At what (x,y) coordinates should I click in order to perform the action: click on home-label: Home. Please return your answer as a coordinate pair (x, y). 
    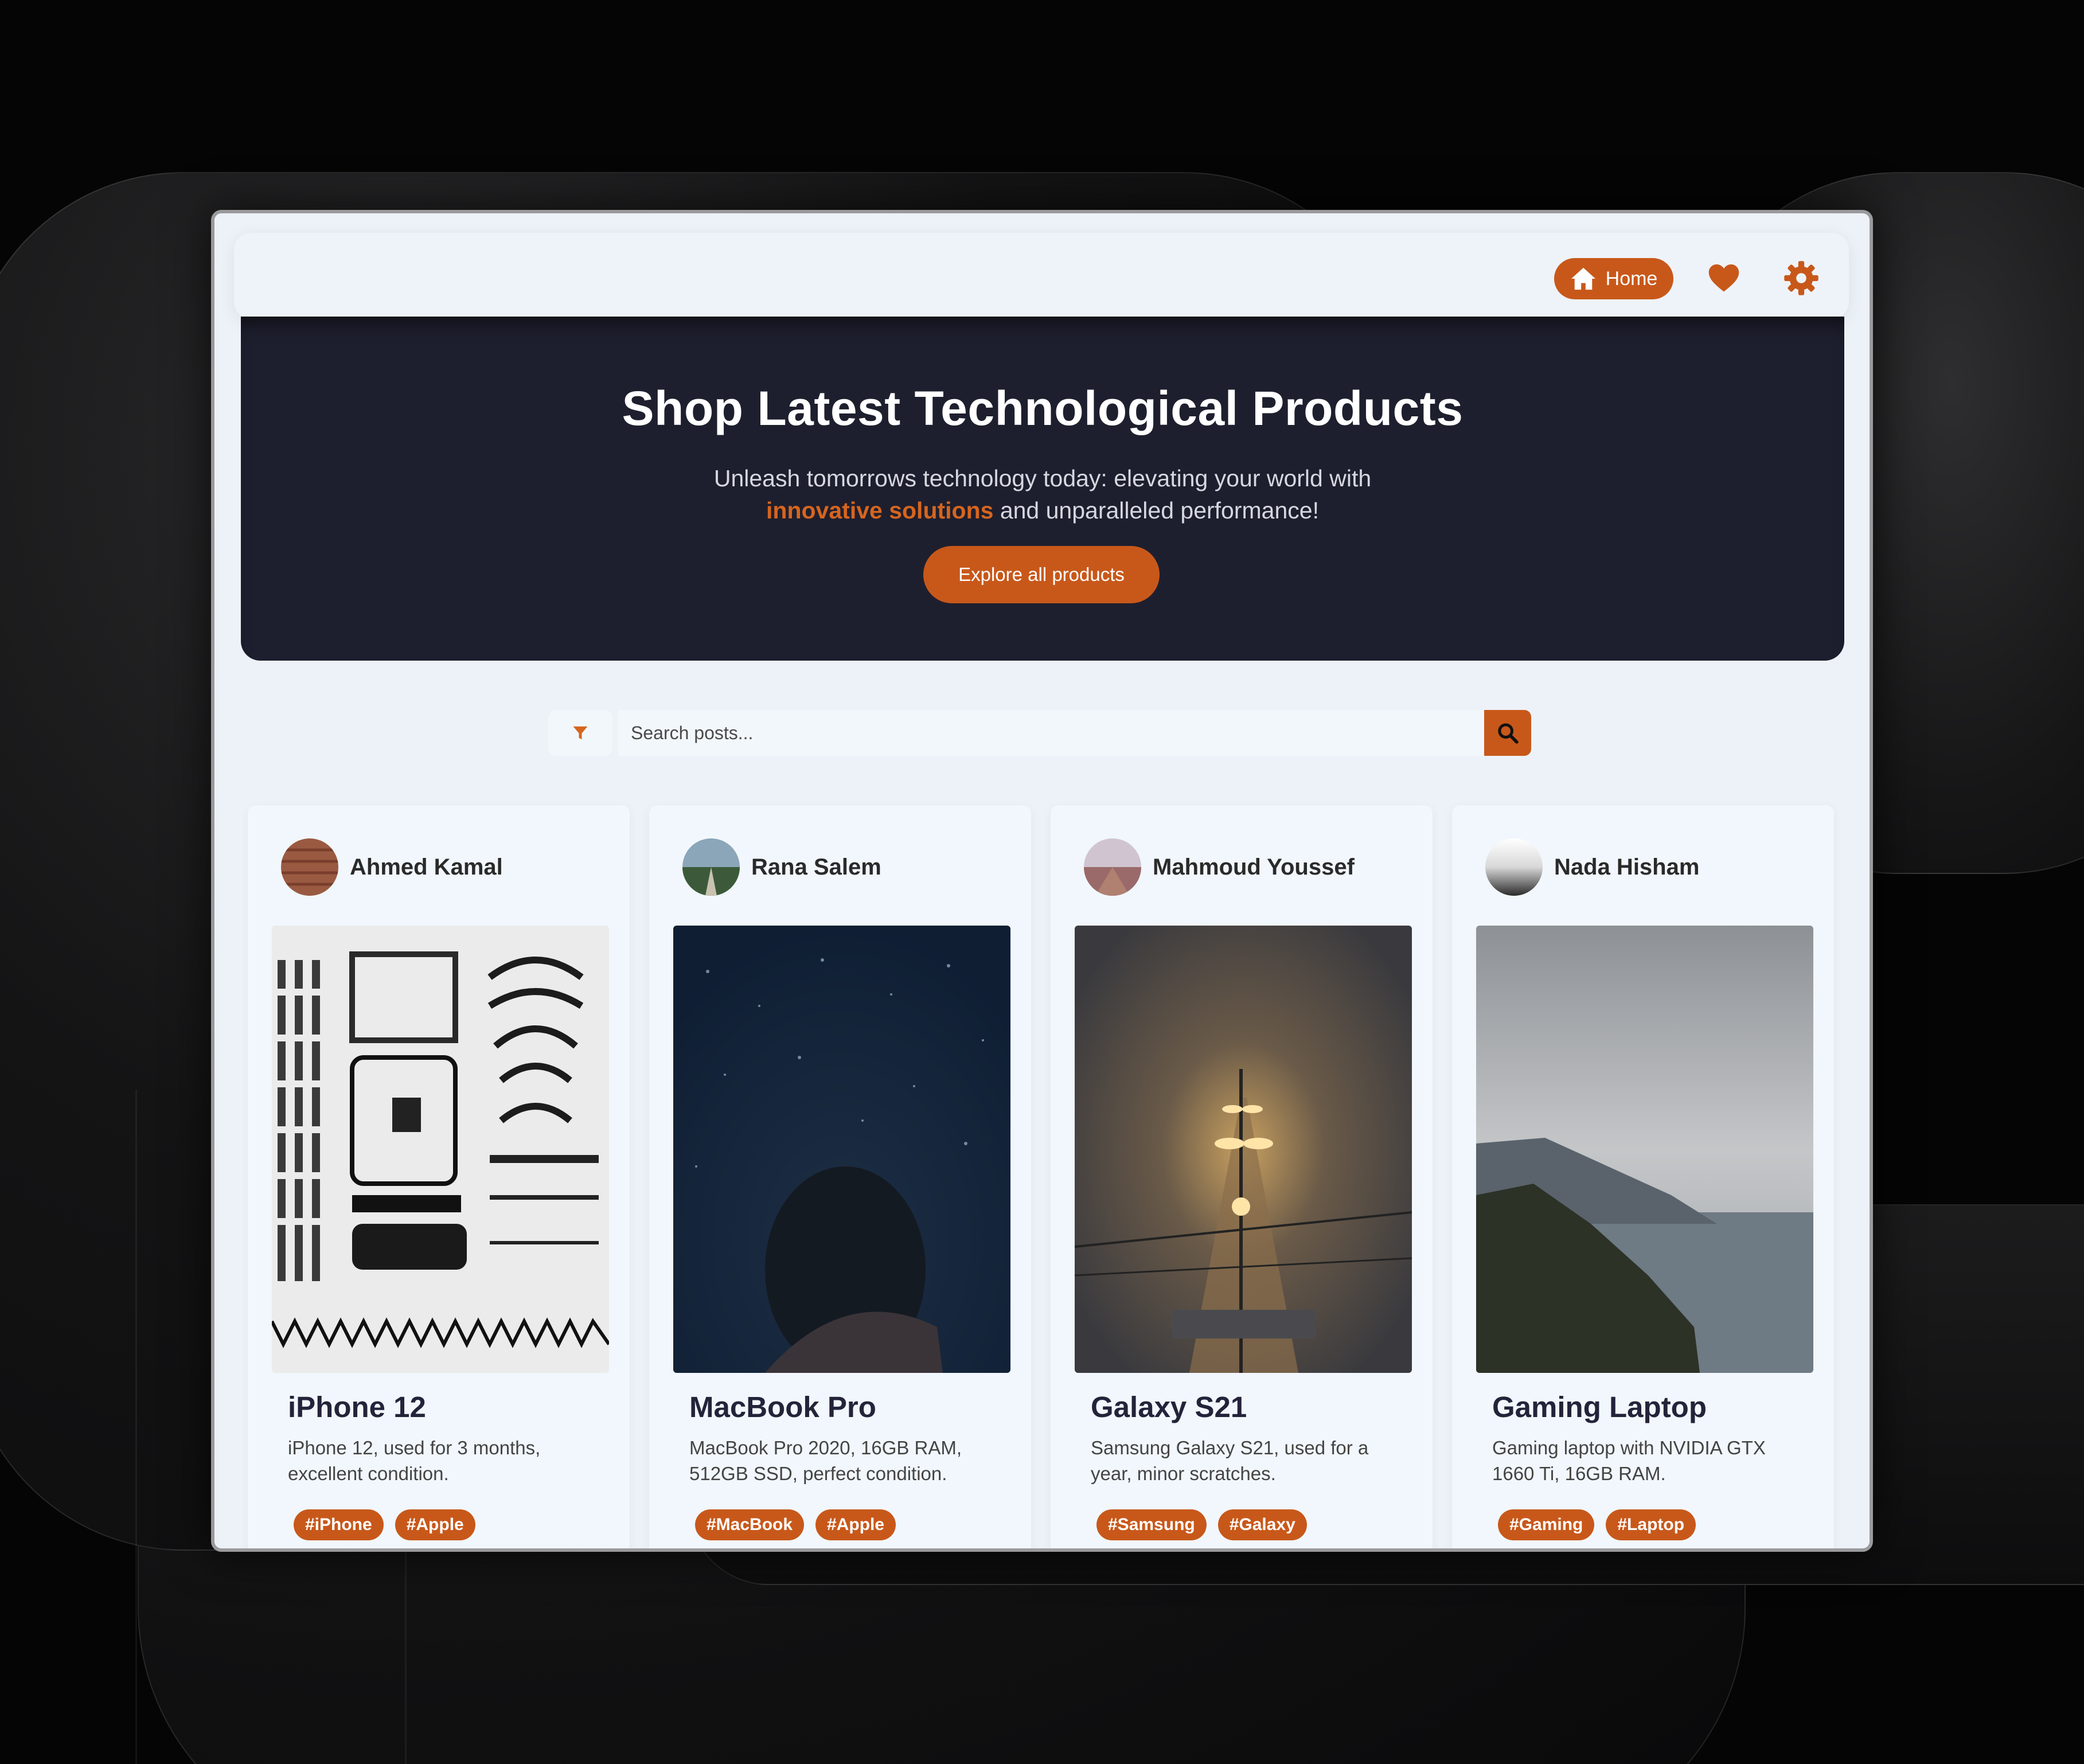
    Looking at the image, I should click on (1632, 279).